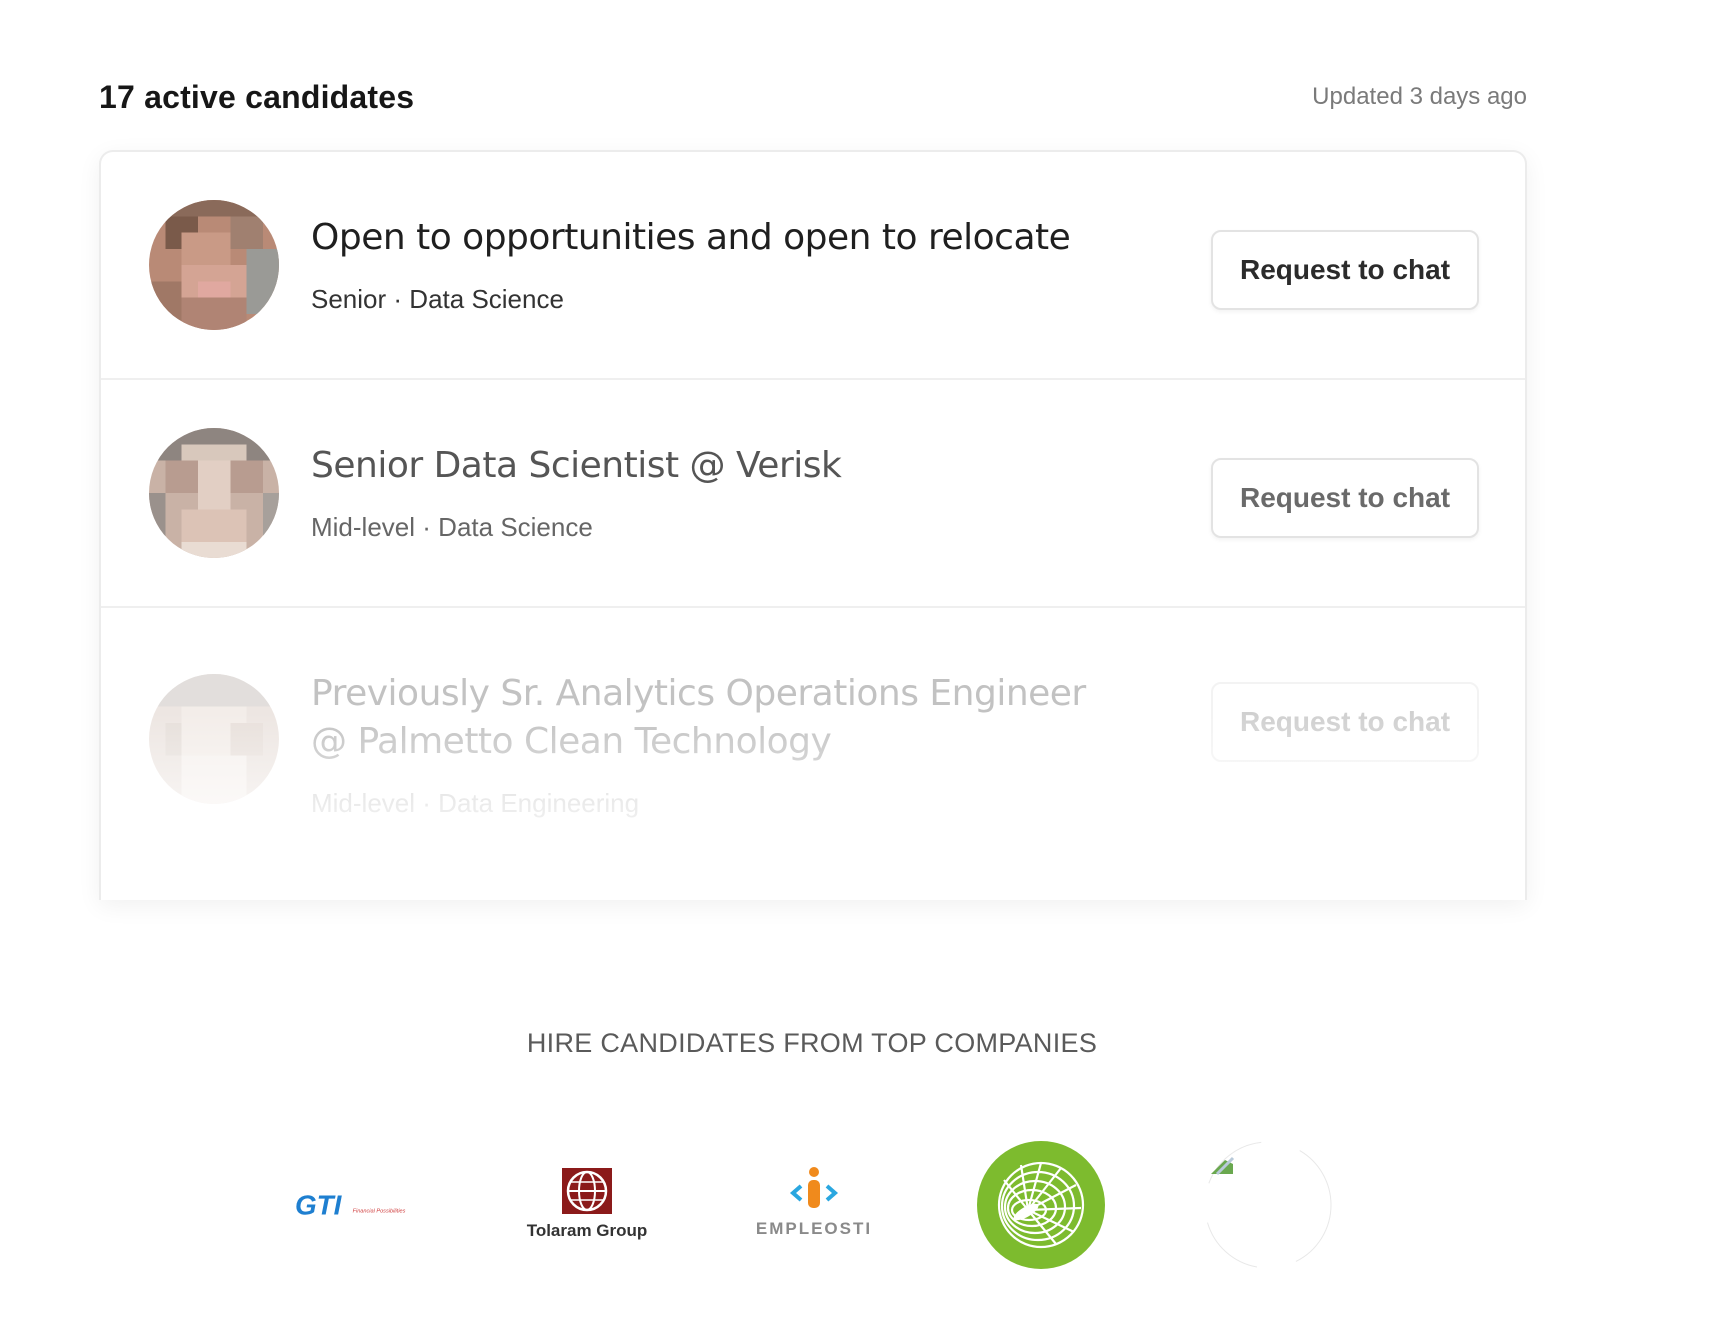  I want to click on candidate-field: Data Engineering, so click(539, 803).